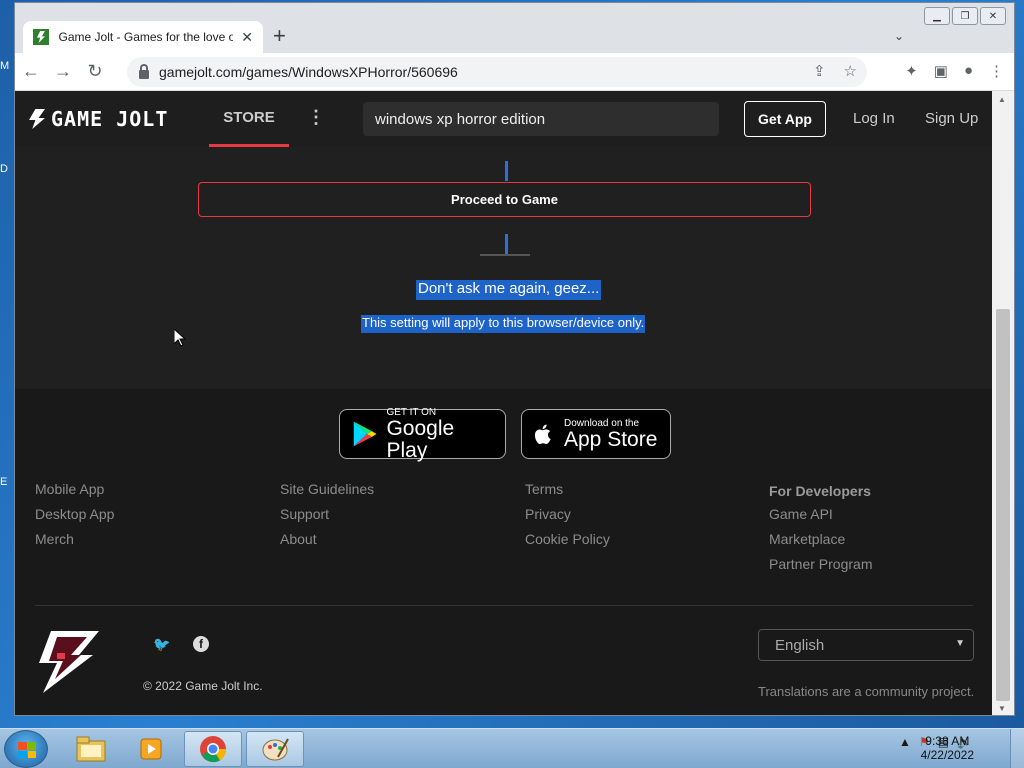  I want to click on scroll-down-arrow-icon: ▼, so click(1002, 708).